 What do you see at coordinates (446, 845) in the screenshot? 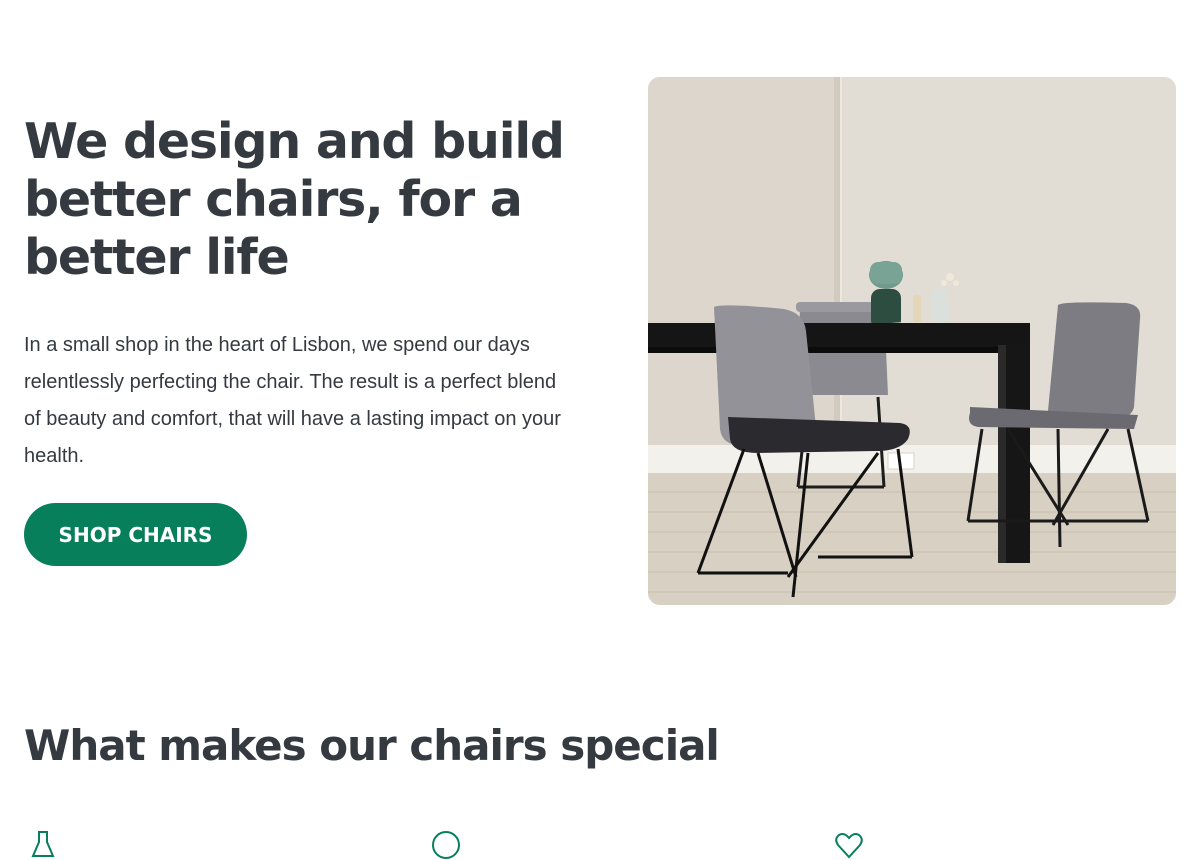
I see `circle-icon` at bounding box center [446, 845].